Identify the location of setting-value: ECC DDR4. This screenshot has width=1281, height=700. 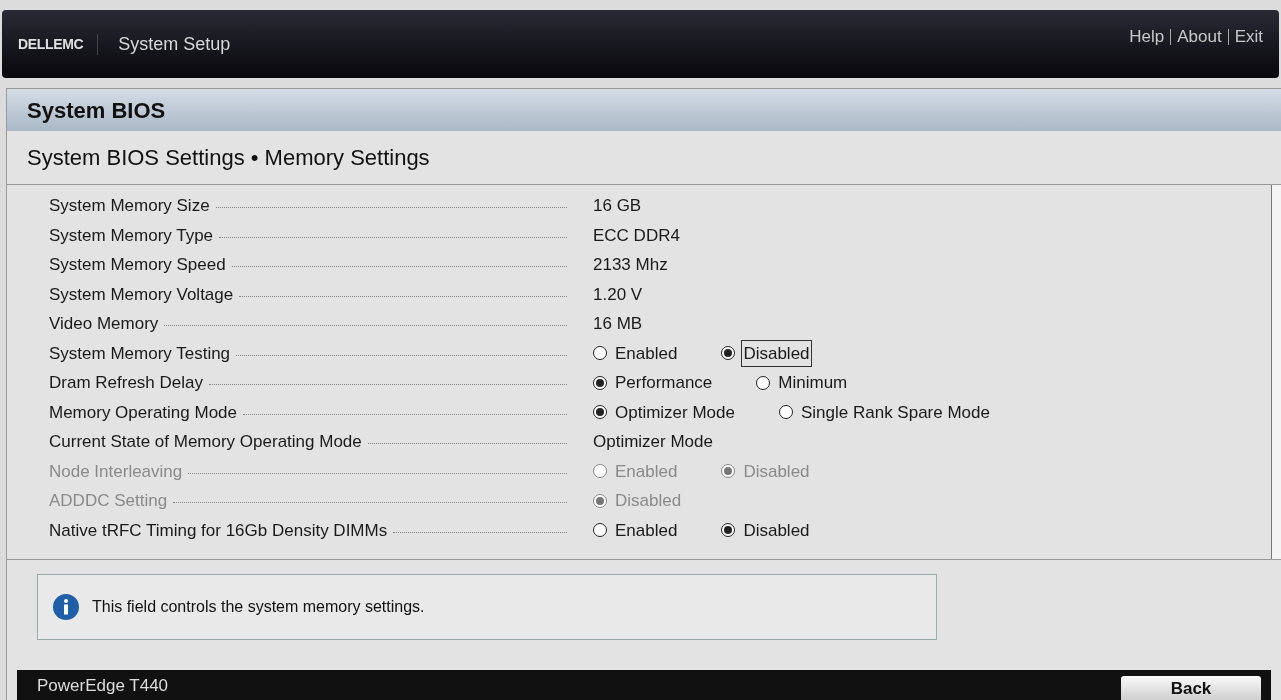
(636, 235).